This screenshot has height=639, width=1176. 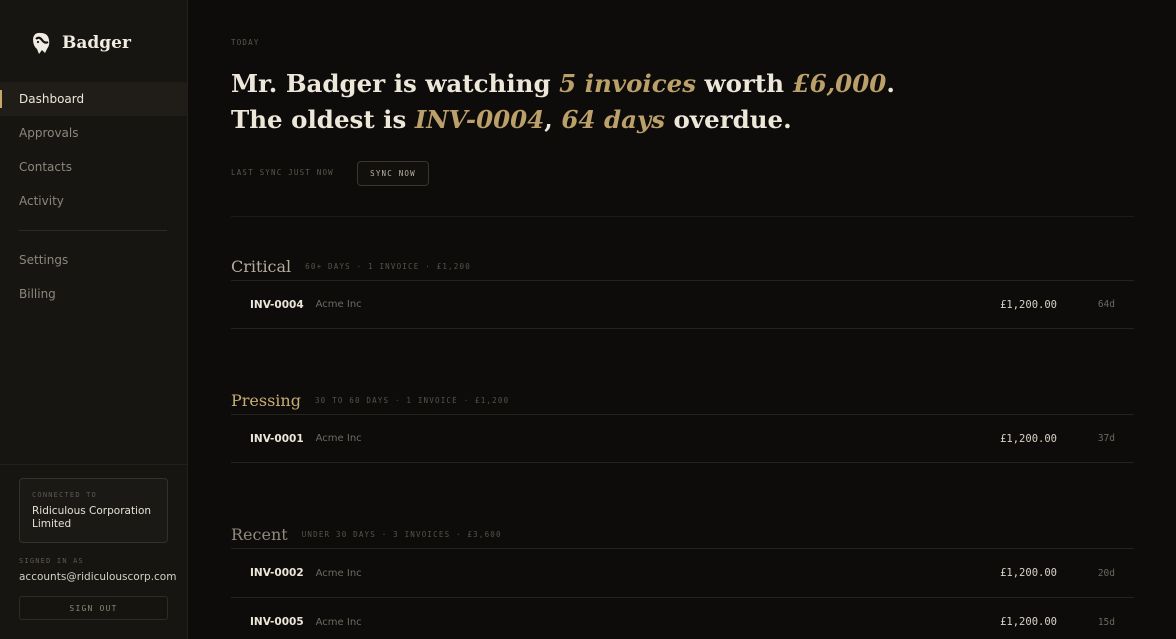 I want to click on brand-name: Badger, so click(x=96, y=43).